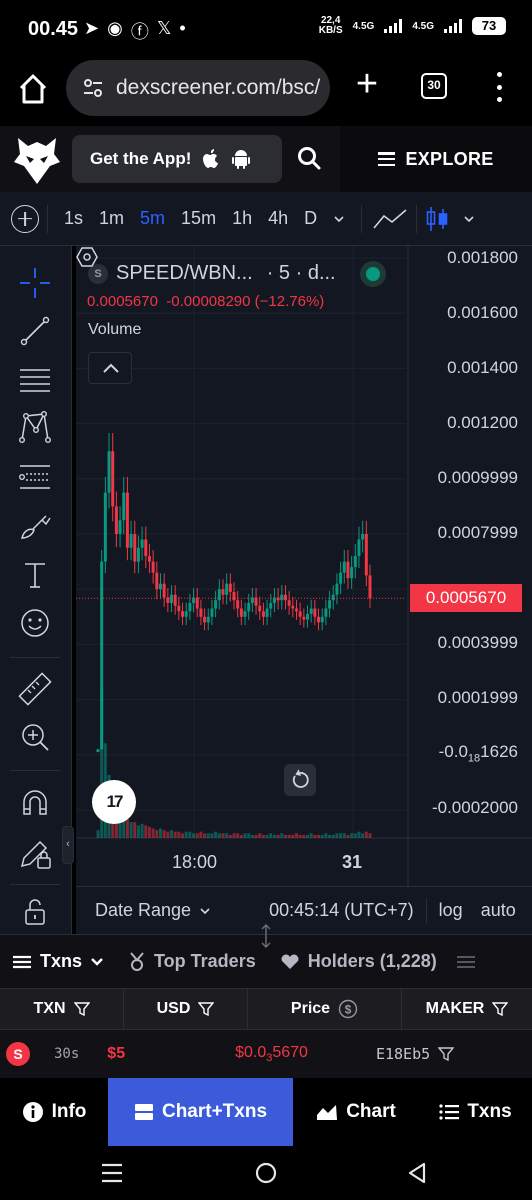  What do you see at coordinates (499, 87) in the screenshot?
I see `browser-menu-button` at bounding box center [499, 87].